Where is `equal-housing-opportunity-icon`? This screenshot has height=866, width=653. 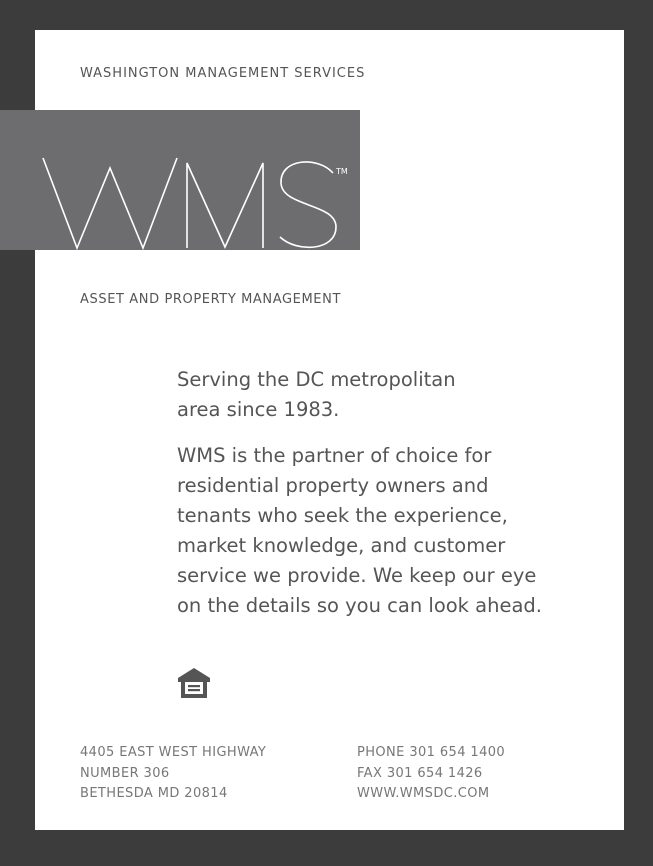 equal-housing-opportunity-icon is located at coordinates (194, 683).